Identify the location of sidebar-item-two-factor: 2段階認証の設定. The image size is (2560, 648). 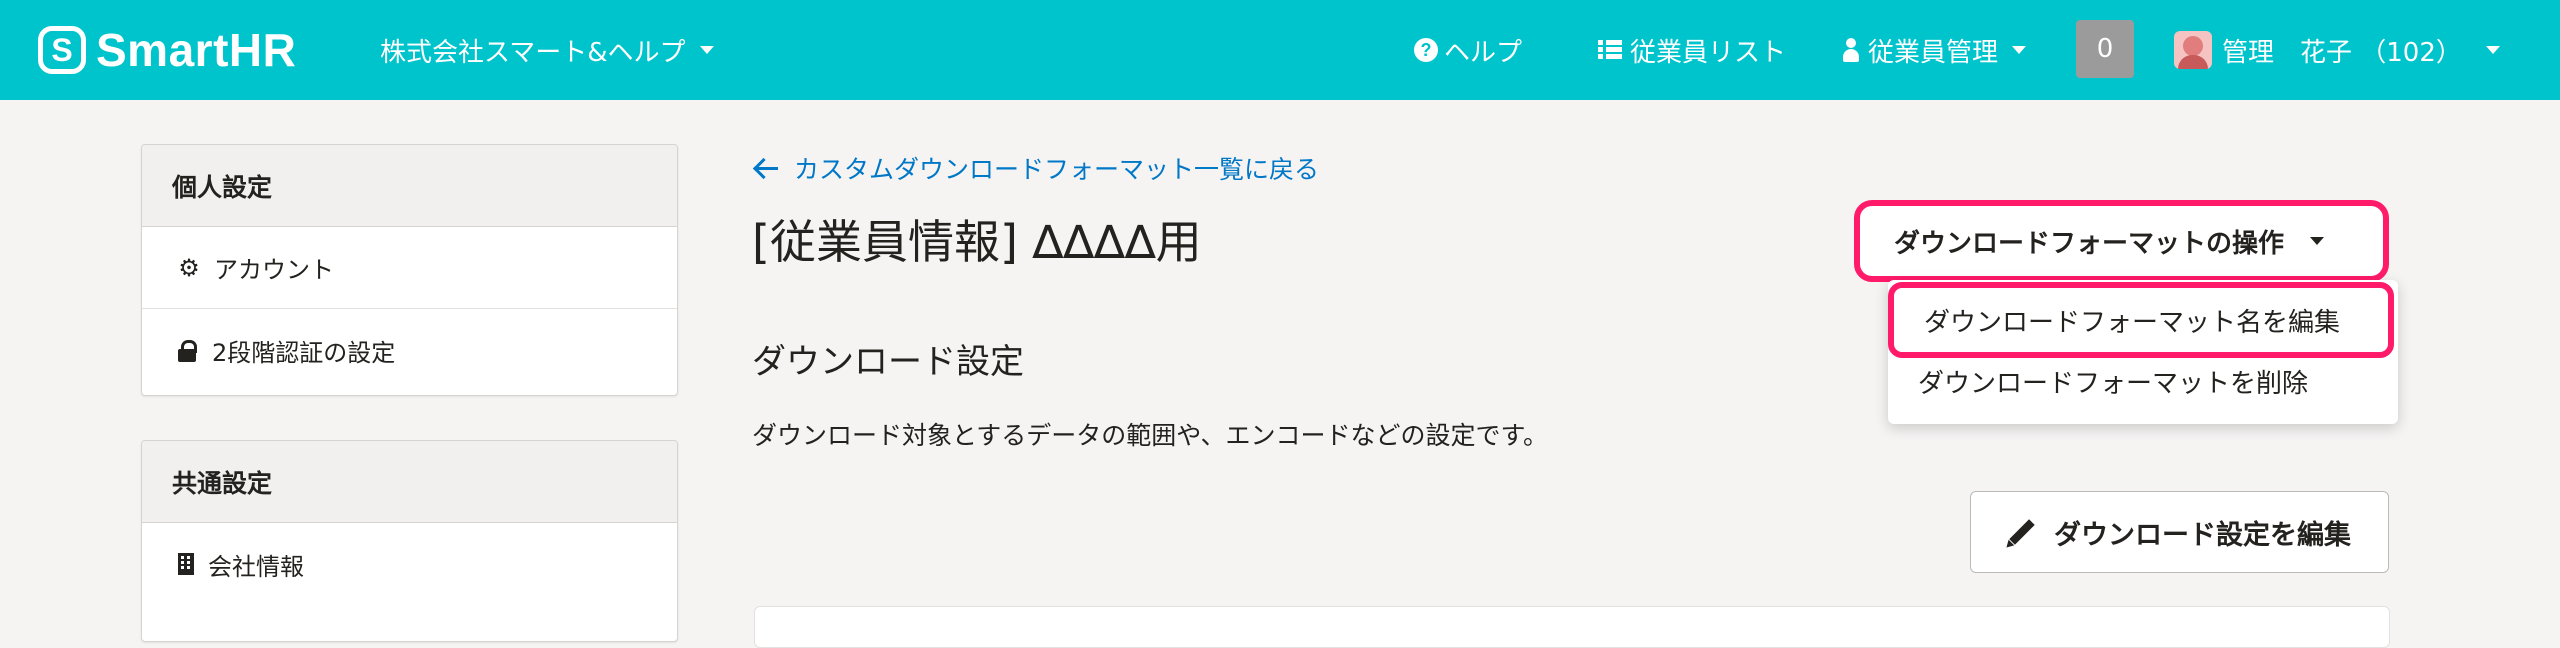
(409, 350).